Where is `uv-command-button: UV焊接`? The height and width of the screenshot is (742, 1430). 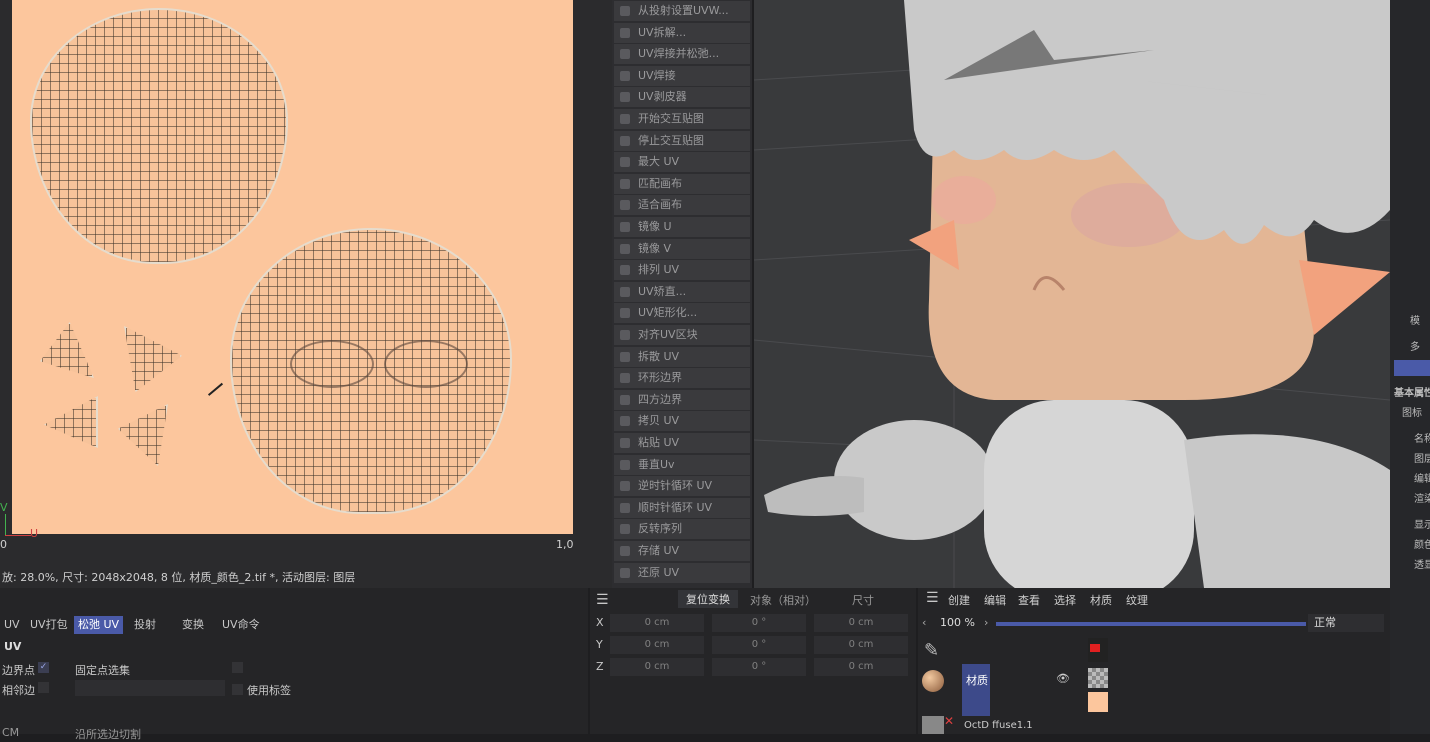 uv-command-button: UV焊接 is located at coordinates (682, 75).